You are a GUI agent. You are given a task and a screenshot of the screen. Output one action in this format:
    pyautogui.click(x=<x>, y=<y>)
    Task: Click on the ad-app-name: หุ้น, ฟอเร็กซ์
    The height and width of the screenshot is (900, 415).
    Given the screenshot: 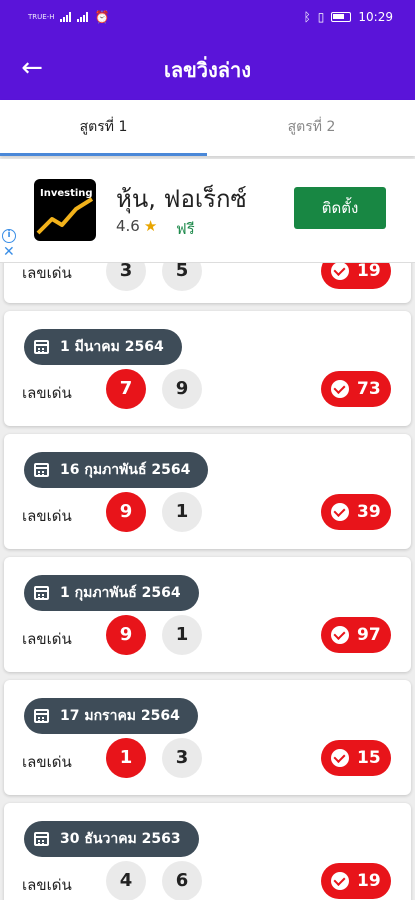 What is the action you would take?
    pyautogui.click(x=181, y=199)
    